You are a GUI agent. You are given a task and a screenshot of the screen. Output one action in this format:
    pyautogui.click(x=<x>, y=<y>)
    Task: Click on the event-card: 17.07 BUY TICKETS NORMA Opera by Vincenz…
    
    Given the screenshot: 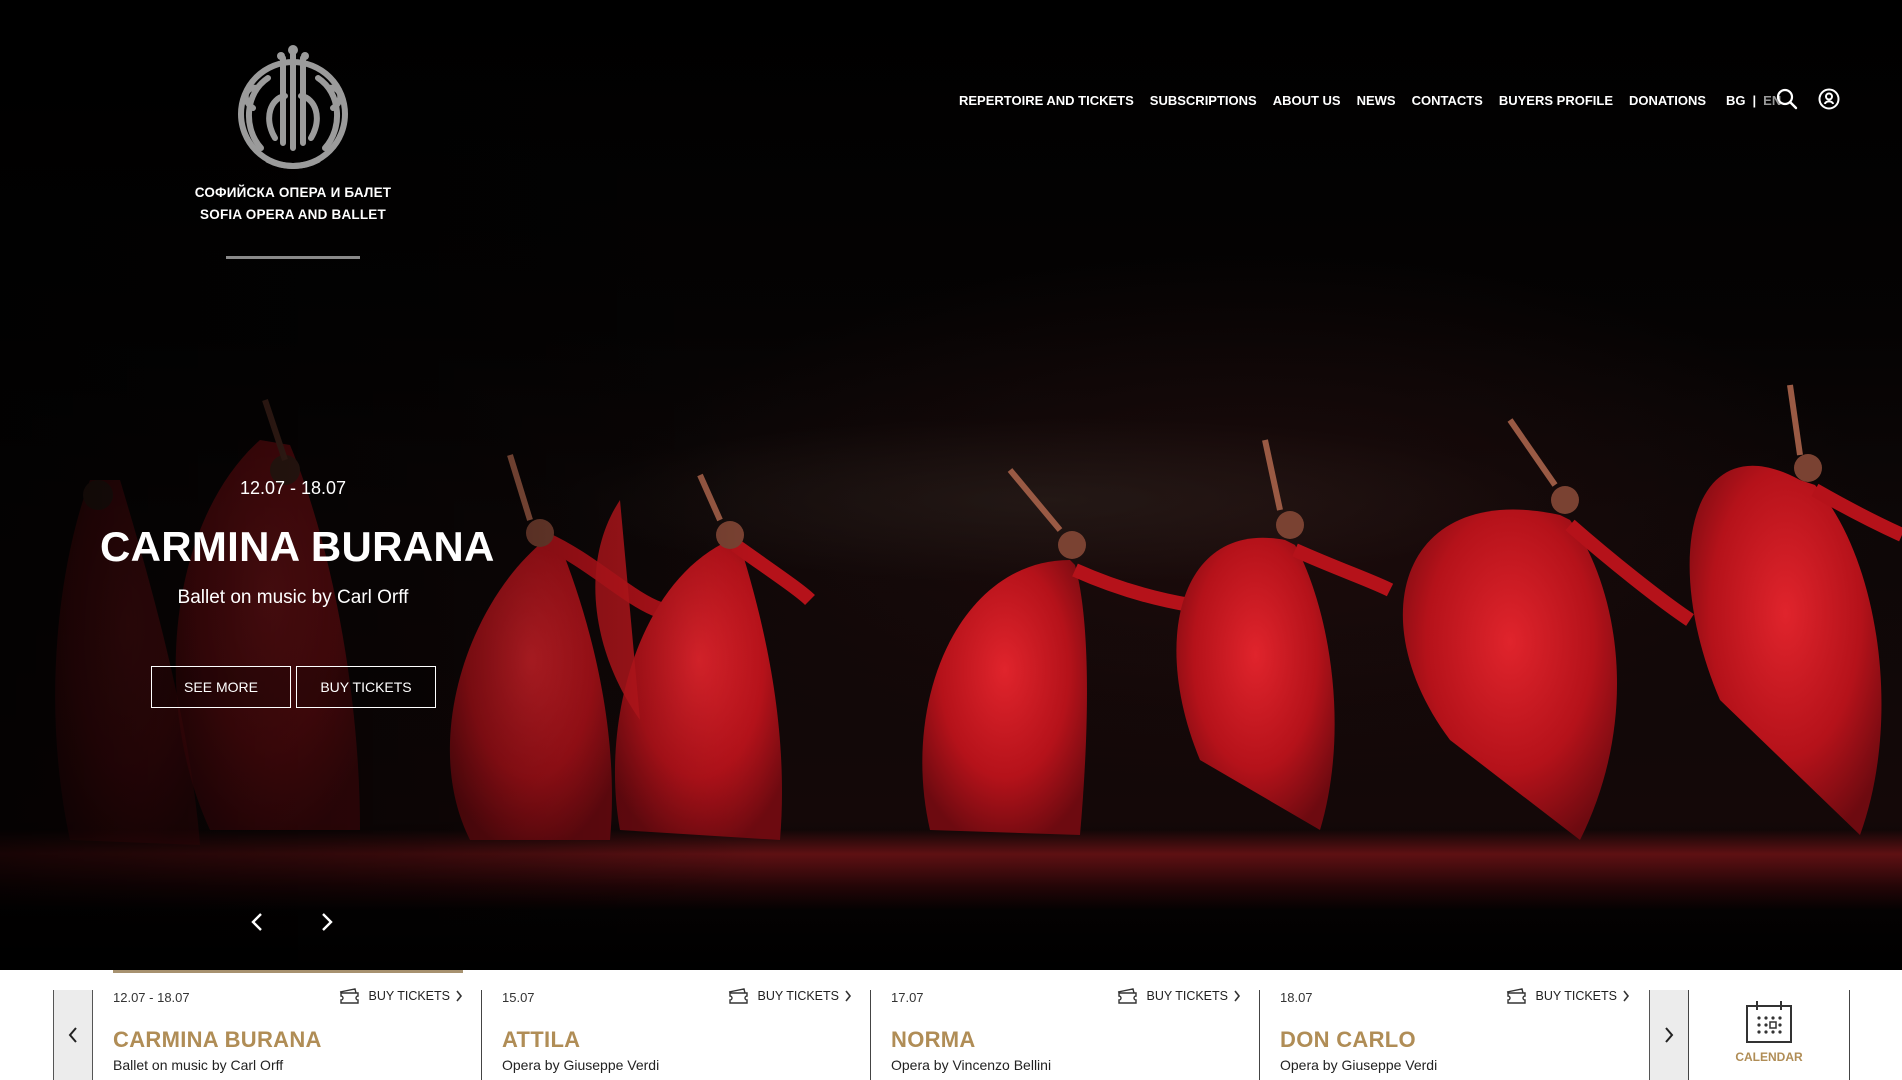 What is the action you would take?
    pyautogui.click(x=1066, y=1025)
    